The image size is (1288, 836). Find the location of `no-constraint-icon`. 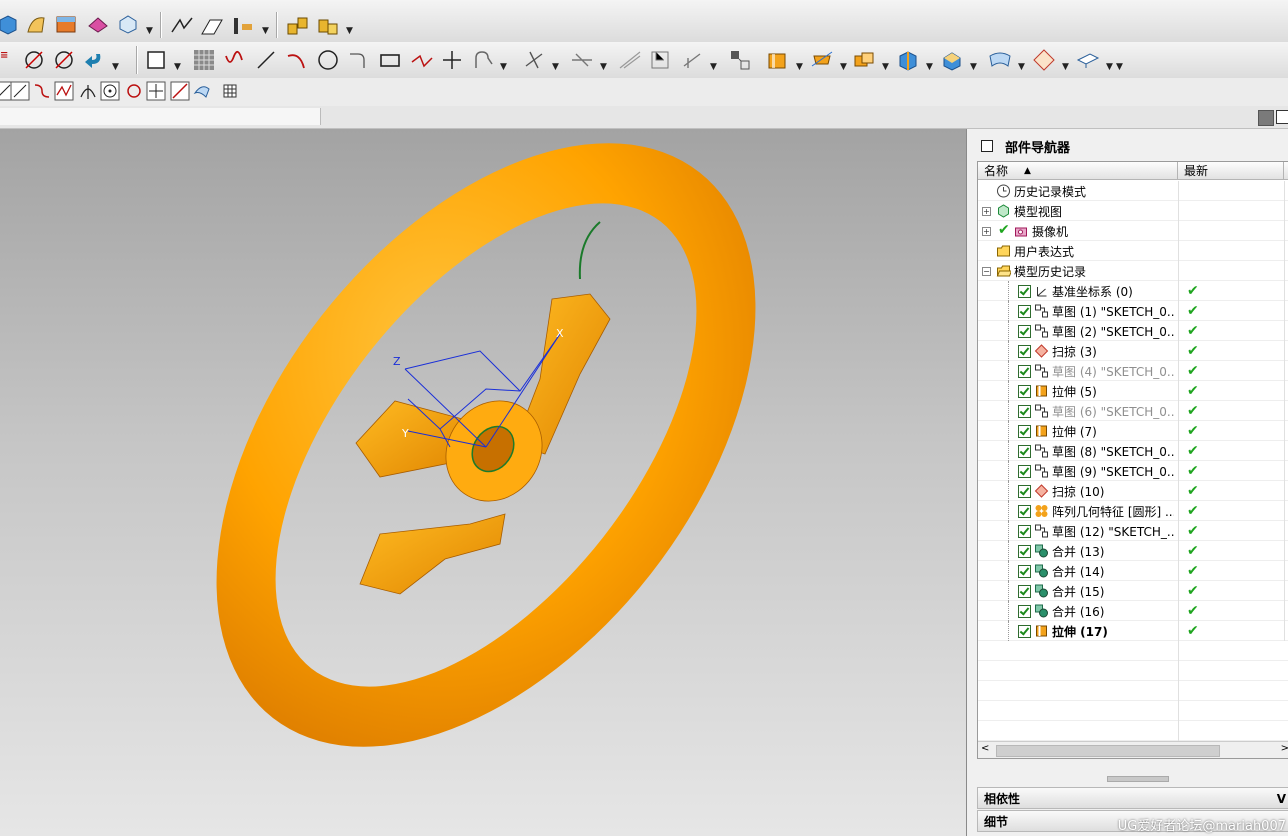

no-constraint-icon is located at coordinates (64, 60).